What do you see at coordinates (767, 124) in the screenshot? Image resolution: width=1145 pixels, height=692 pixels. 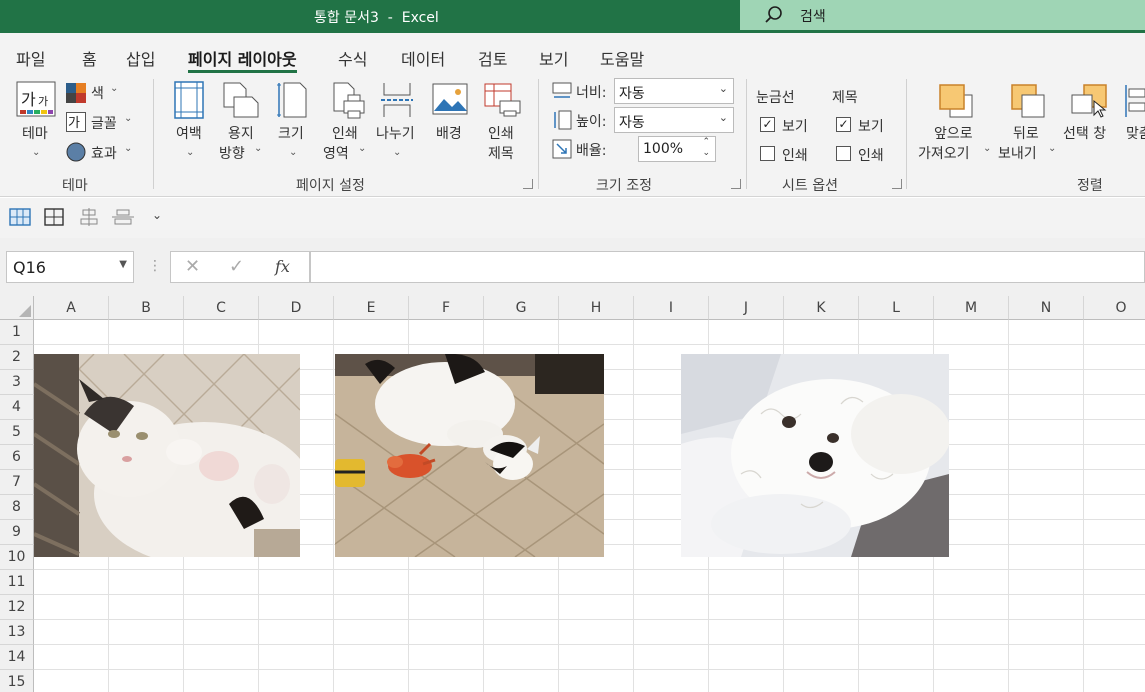 I see `gridlines-view-checkbox: ✓` at bounding box center [767, 124].